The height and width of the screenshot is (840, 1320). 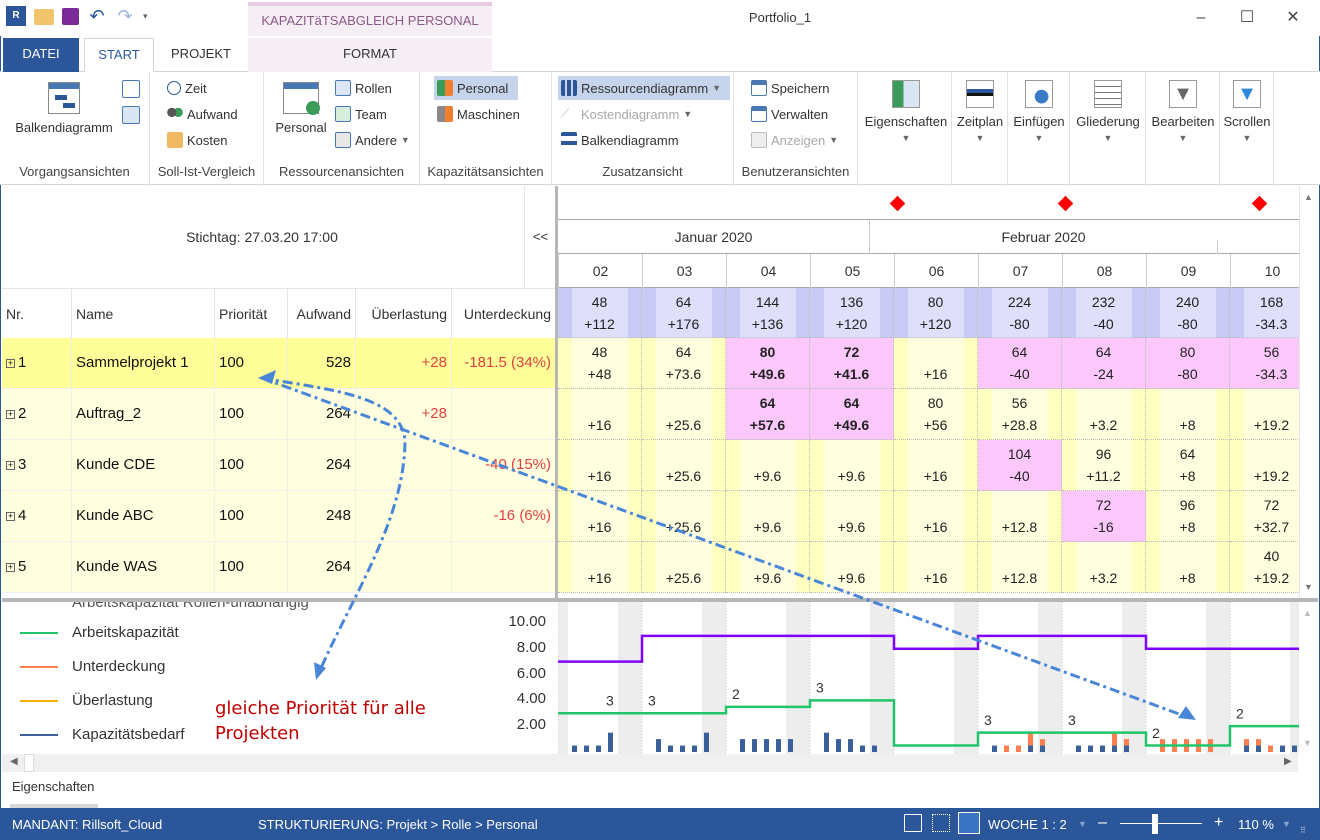 What do you see at coordinates (1188, 414) in the screenshot?
I see `capacity-cell: +8` at bounding box center [1188, 414].